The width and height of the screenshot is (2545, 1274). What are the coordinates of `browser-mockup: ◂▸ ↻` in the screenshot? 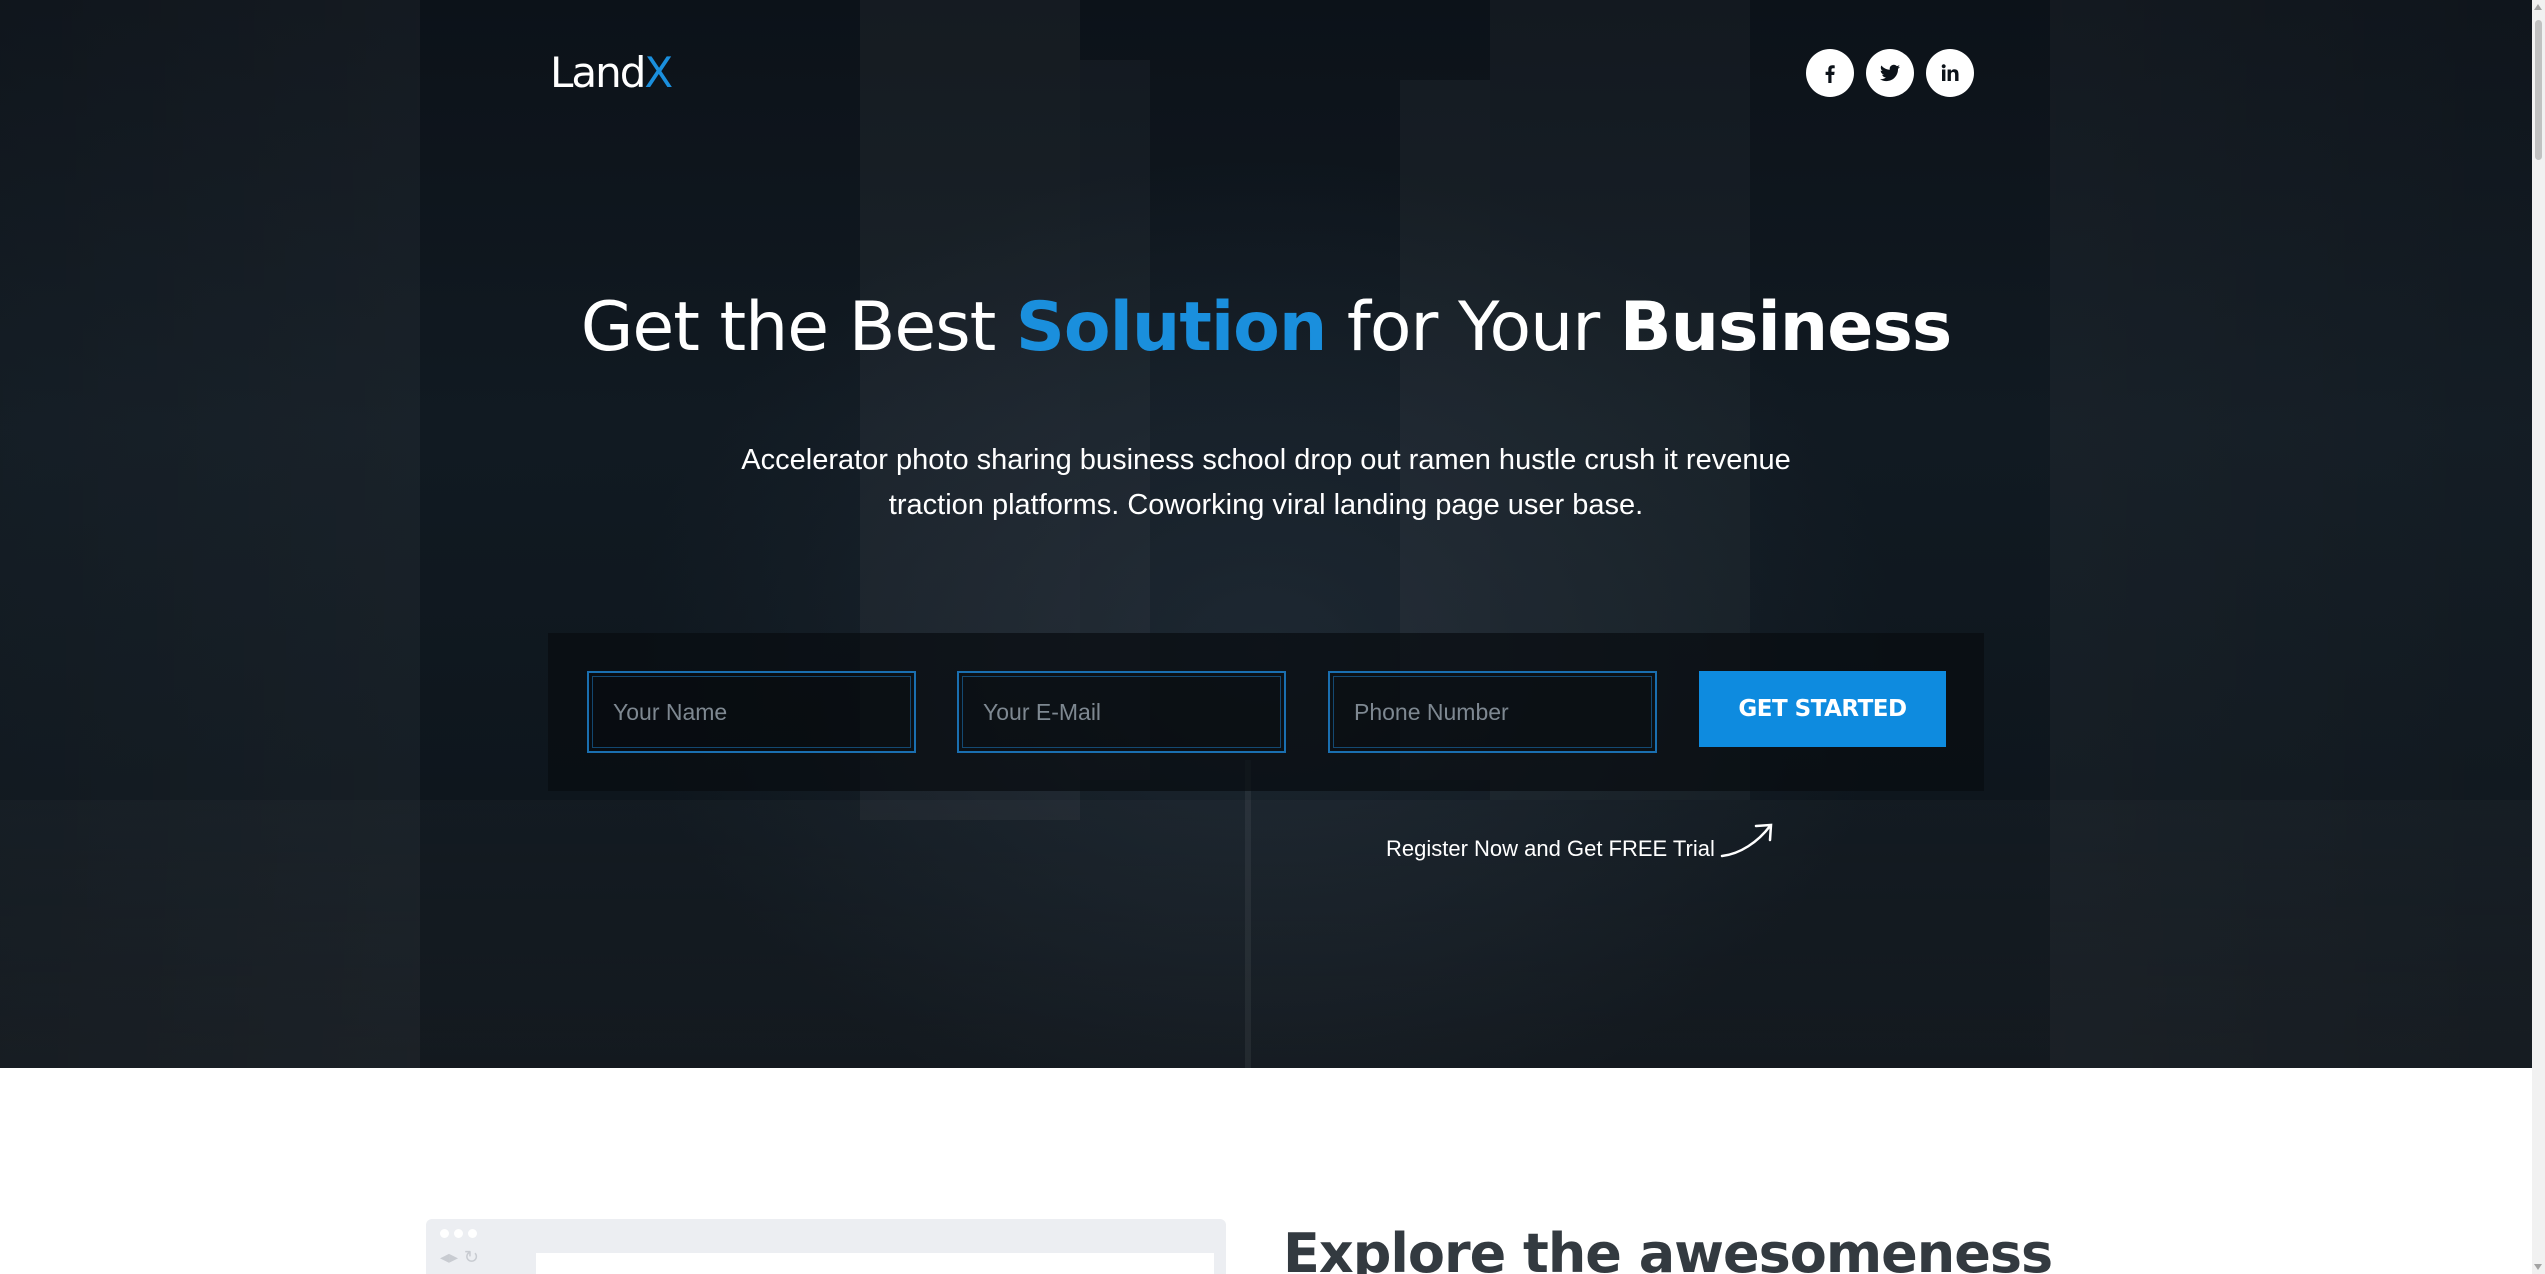 It's located at (826, 1246).